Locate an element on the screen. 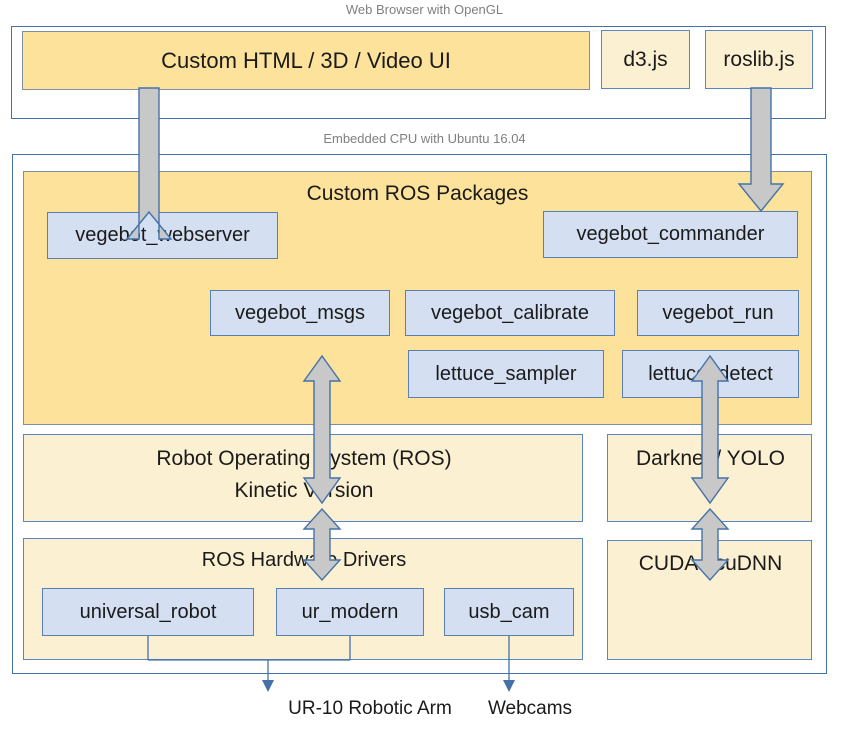 The height and width of the screenshot is (733, 849). ros-middleware-line1: Robot Operating System (ROS) is located at coordinates (304, 458).